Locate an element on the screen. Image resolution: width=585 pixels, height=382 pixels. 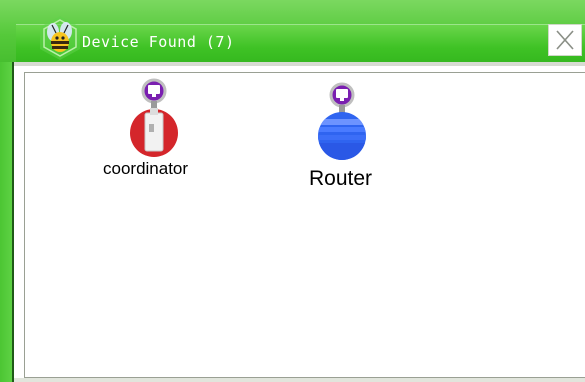
device-router: Router is located at coordinates (360, 141).